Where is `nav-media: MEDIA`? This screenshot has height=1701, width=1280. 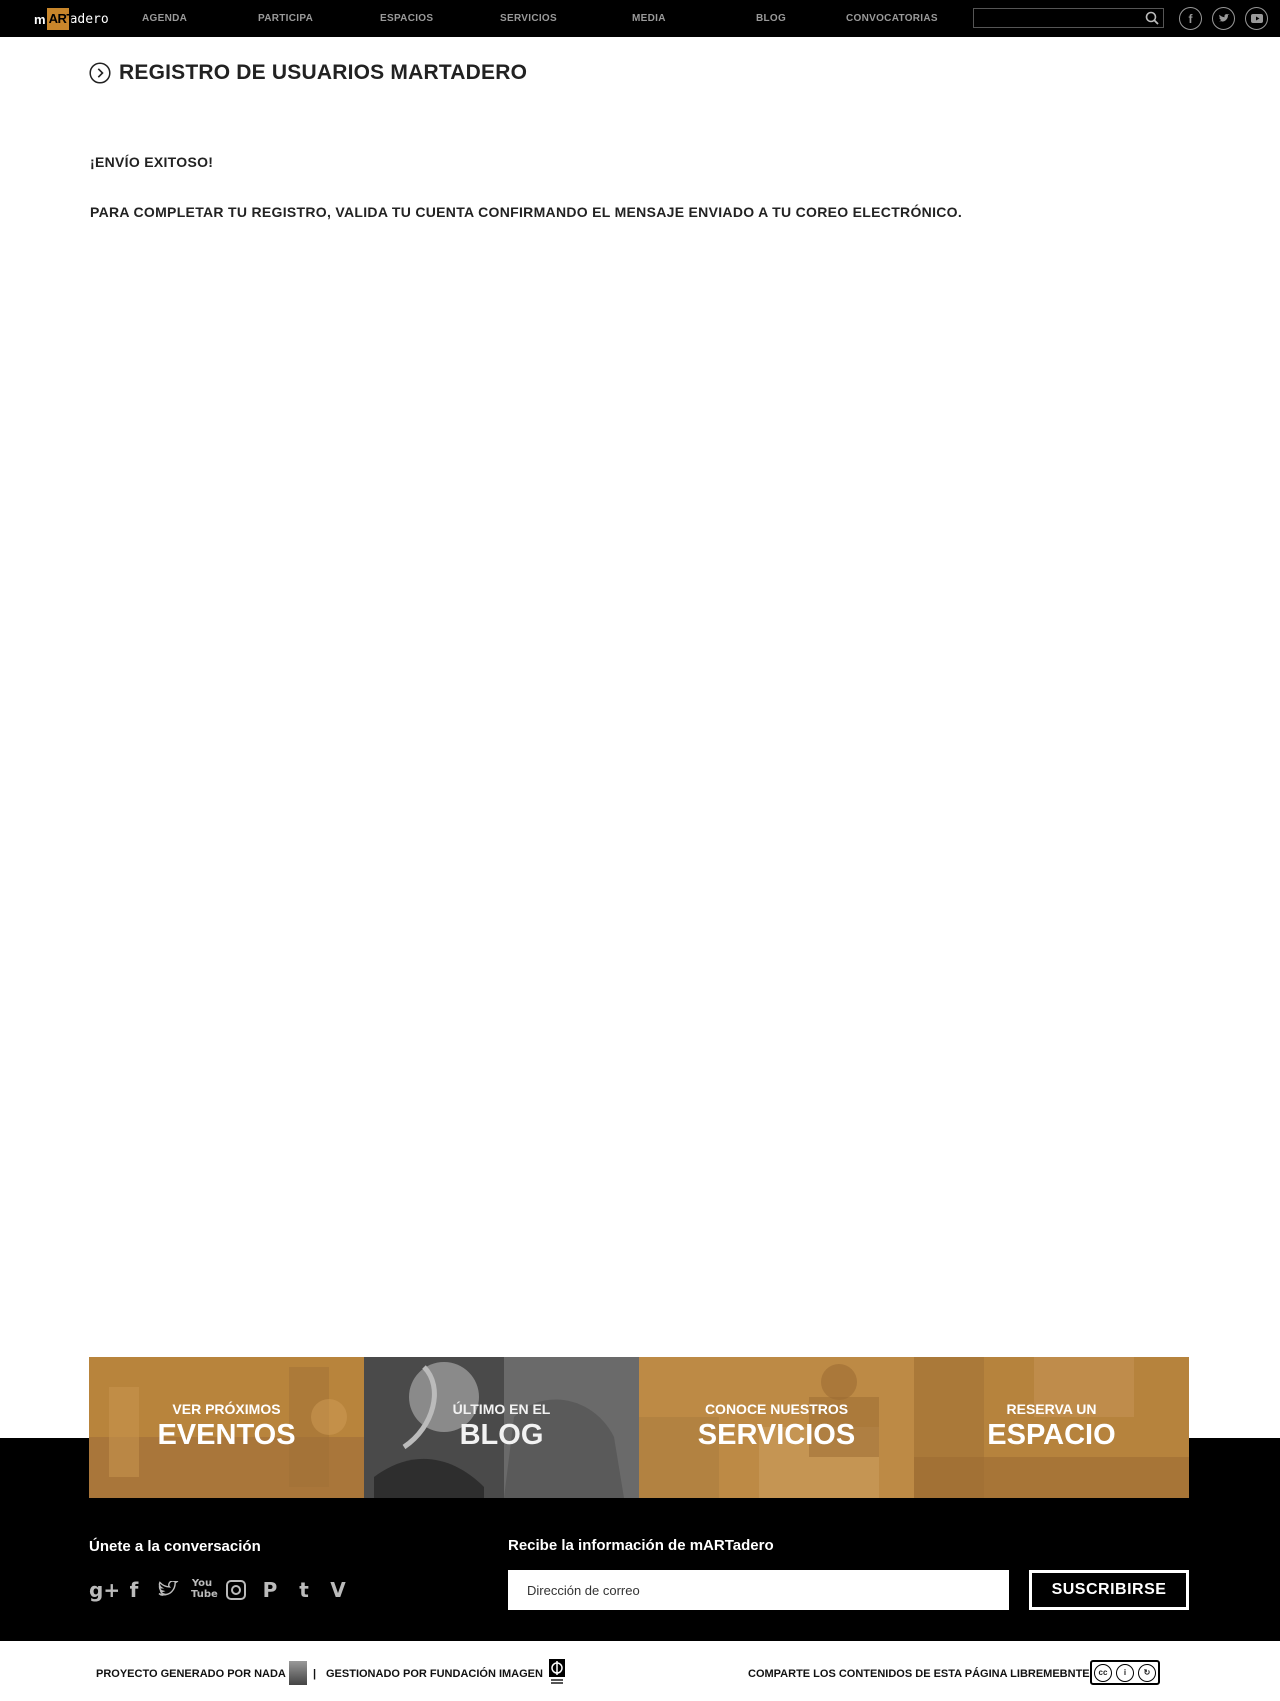
nav-media: MEDIA is located at coordinates (649, 18).